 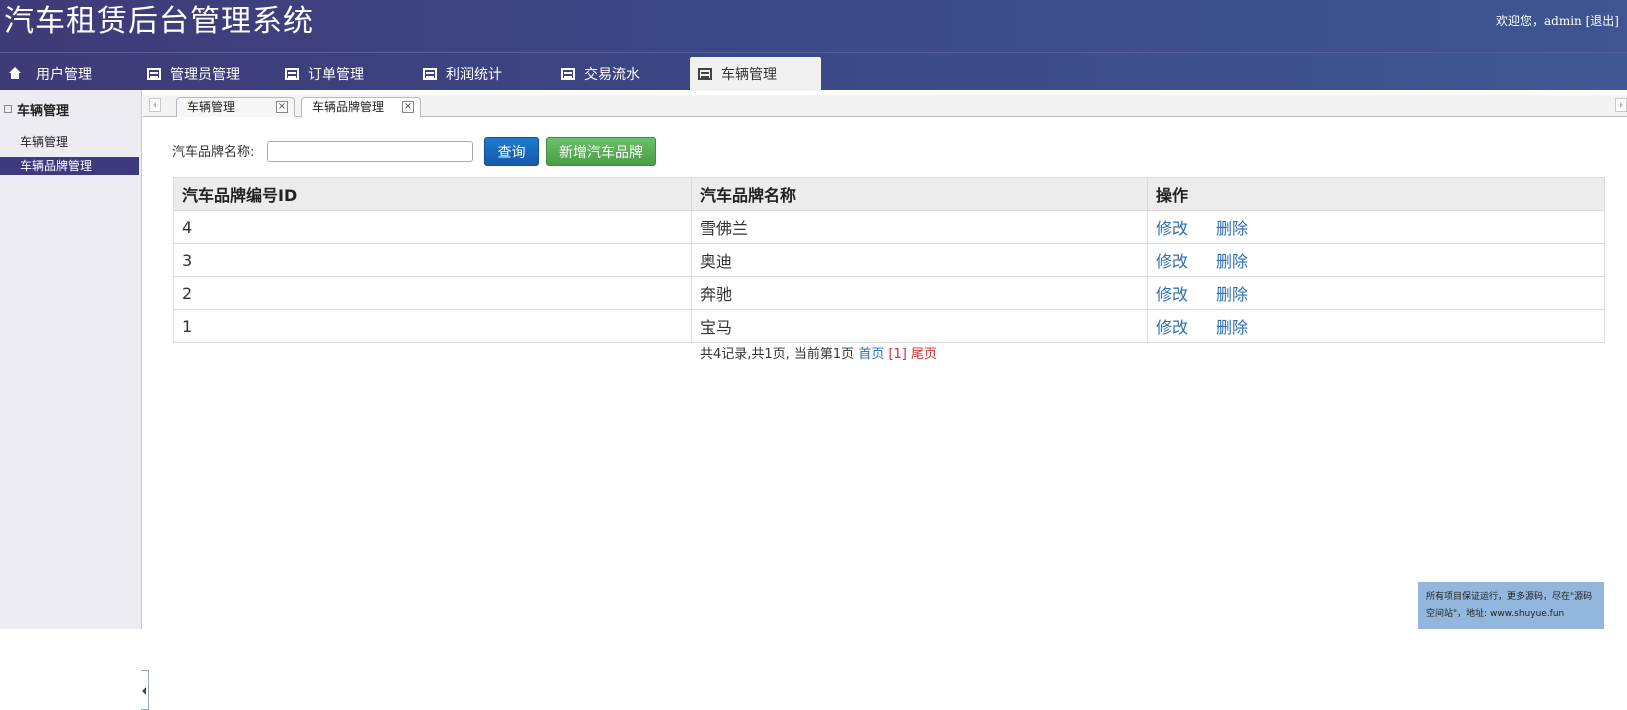 I want to click on brand-name-cell: 雪佛兰, so click(x=919, y=227).